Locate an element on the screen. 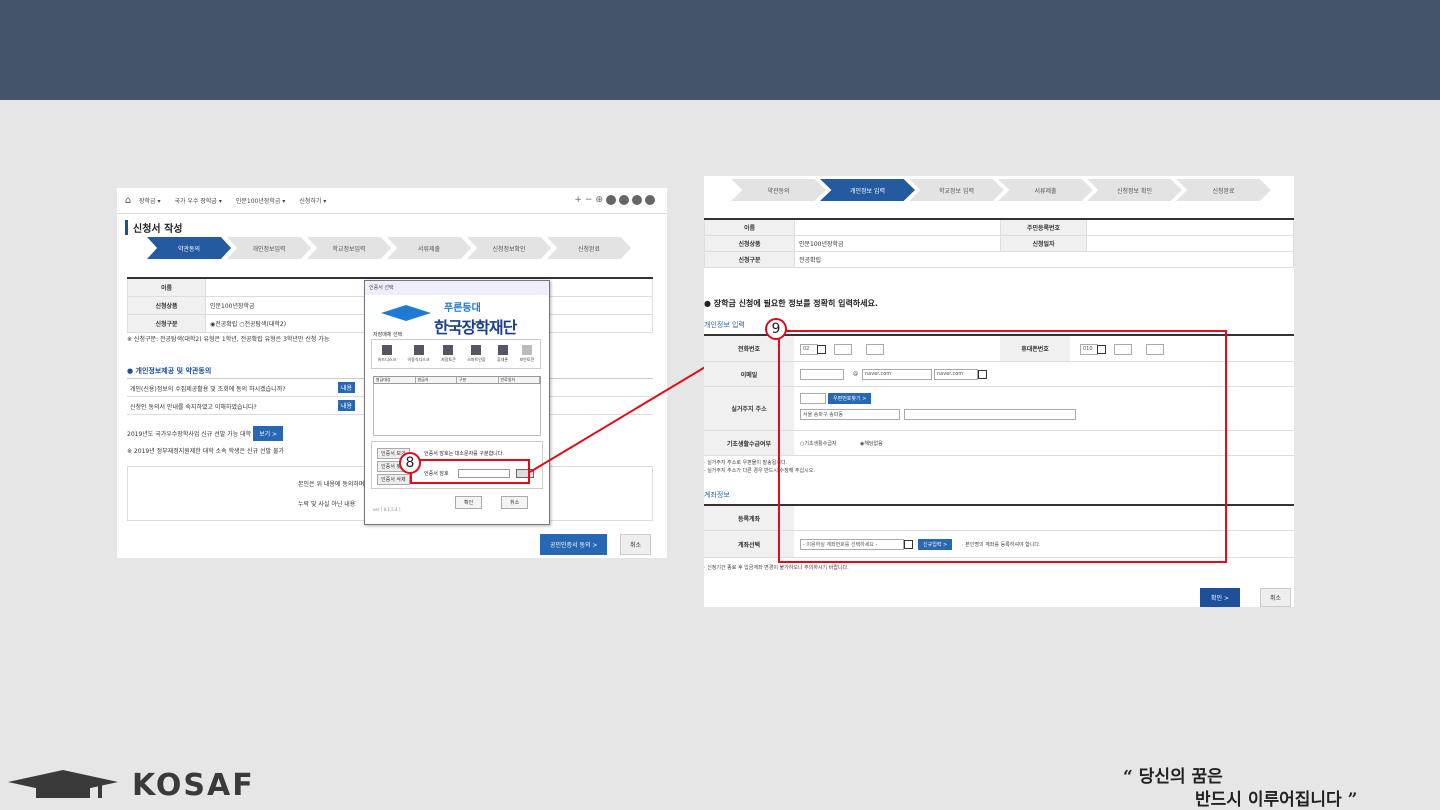 The height and width of the screenshot is (810, 1440). address-note: · 실거주지 주소로 우편물이 발송됩니다. is located at coordinates (746, 463).